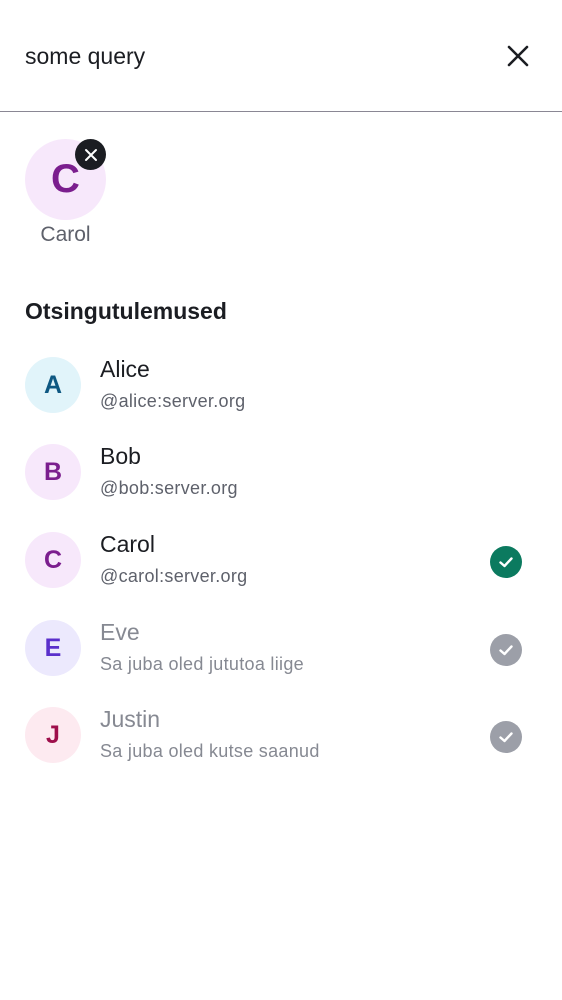  I want to click on avatar: B, so click(53, 472).